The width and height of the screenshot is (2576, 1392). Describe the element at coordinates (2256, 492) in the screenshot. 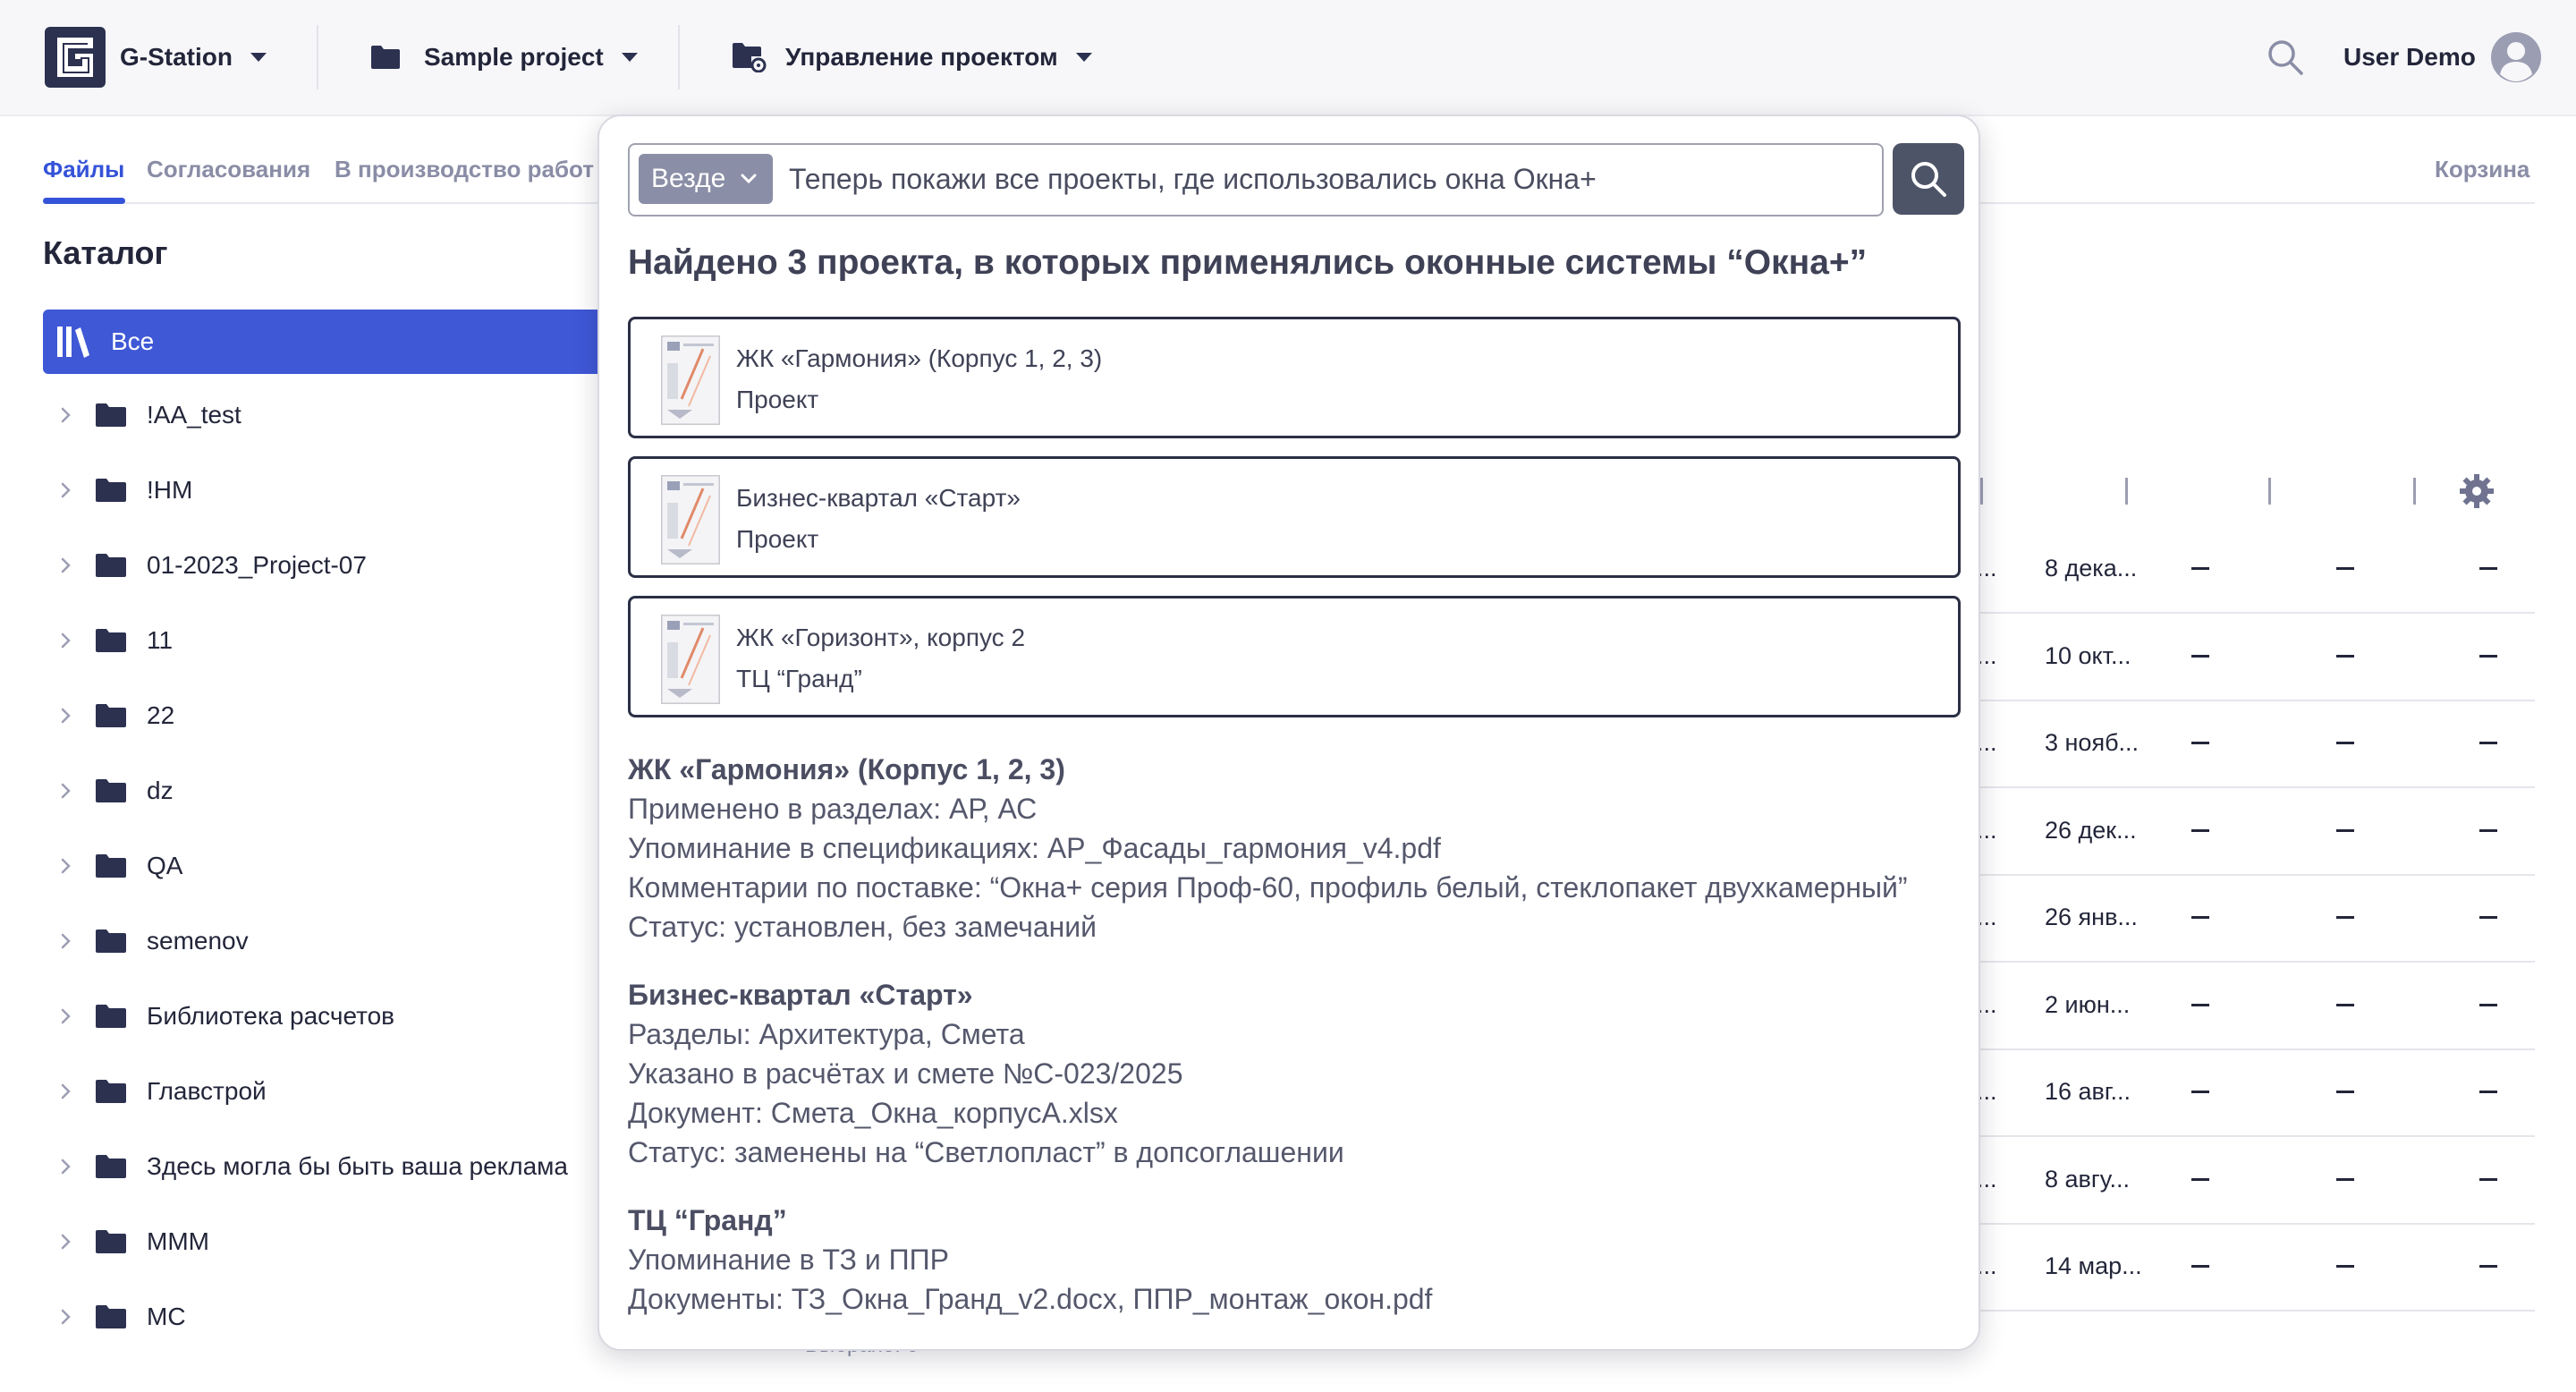

I see `table-header` at that location.